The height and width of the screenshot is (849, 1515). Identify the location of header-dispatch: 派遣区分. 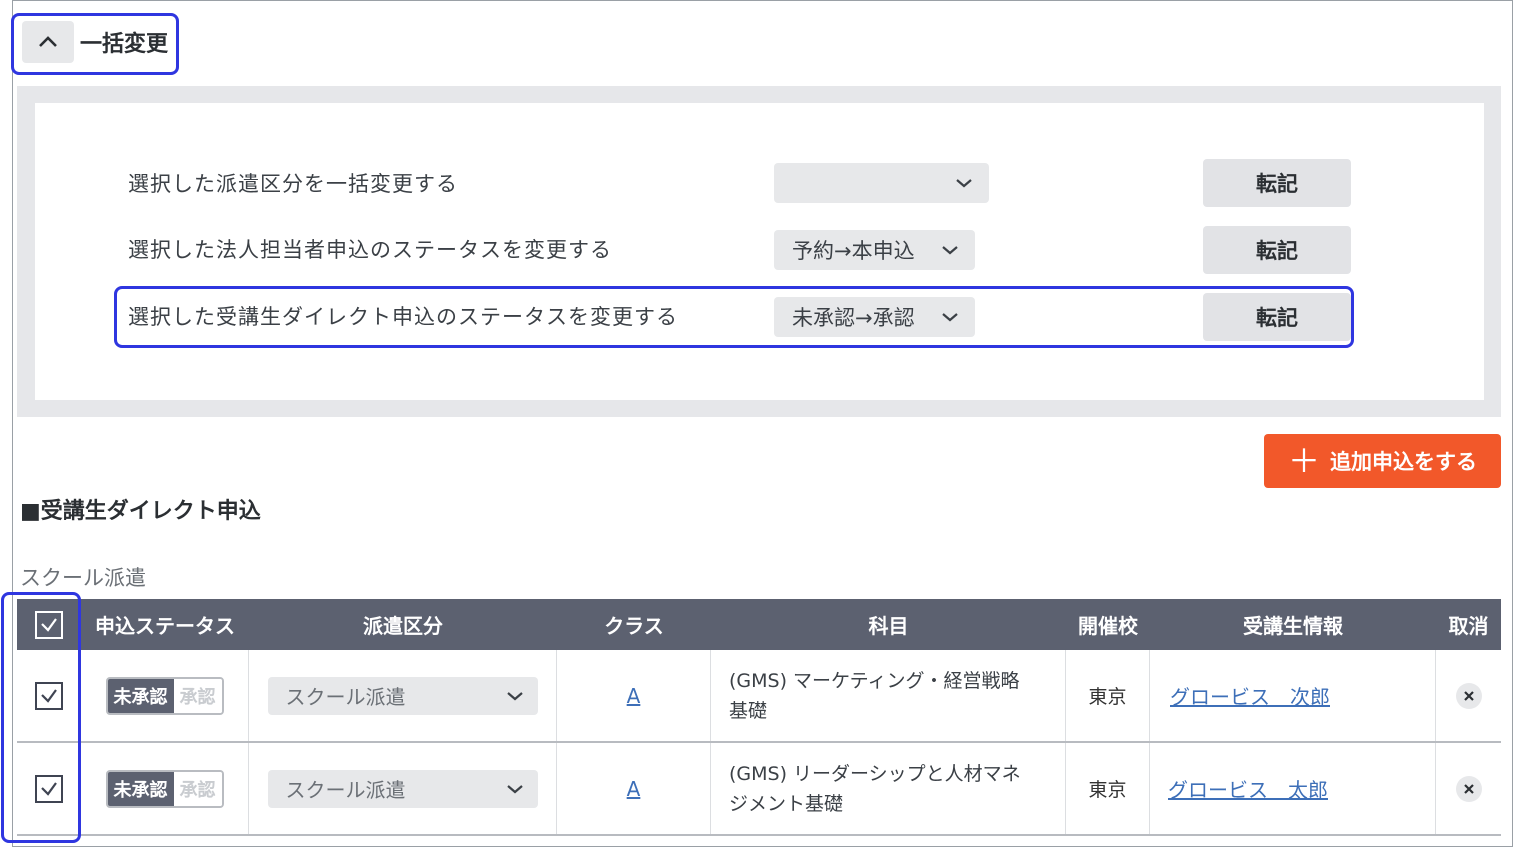
(403, 626).